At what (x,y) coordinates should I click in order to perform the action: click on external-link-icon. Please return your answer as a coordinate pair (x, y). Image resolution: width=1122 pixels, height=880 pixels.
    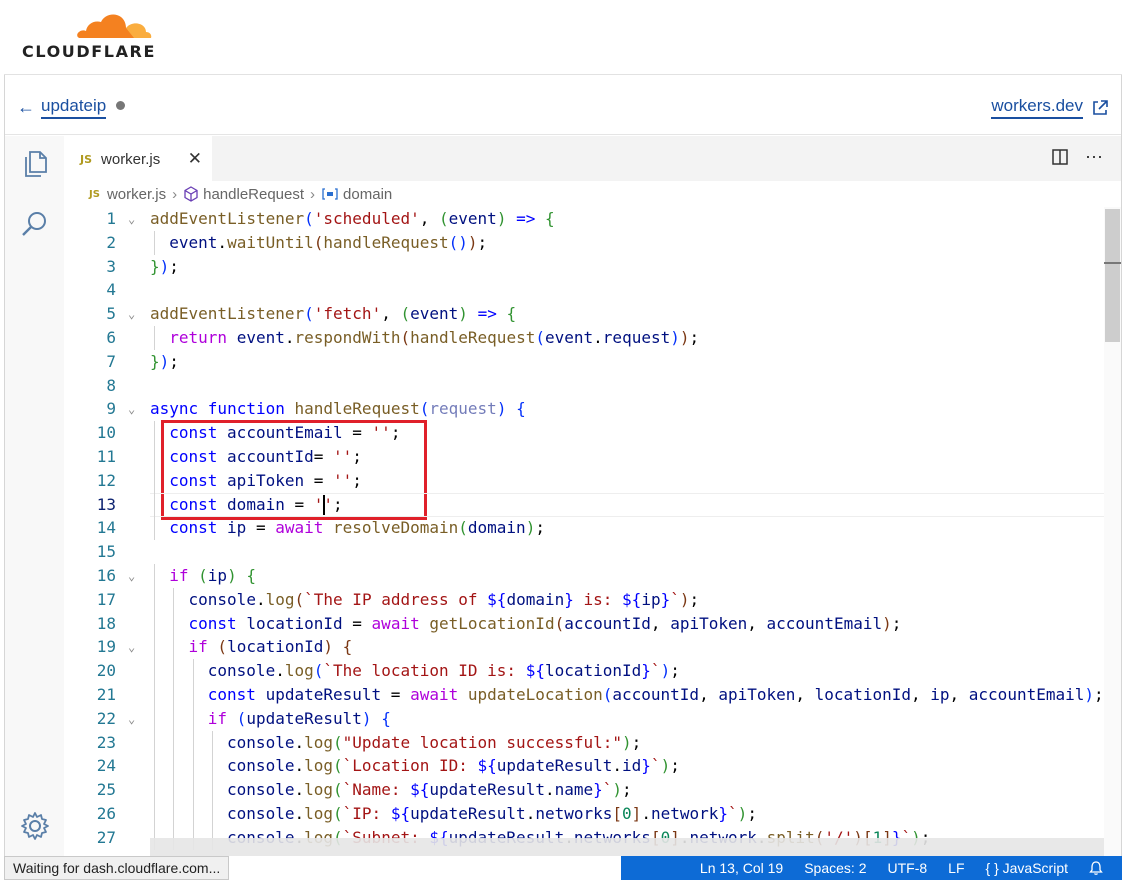
    Looking at the image, I should click on (1100, 108).